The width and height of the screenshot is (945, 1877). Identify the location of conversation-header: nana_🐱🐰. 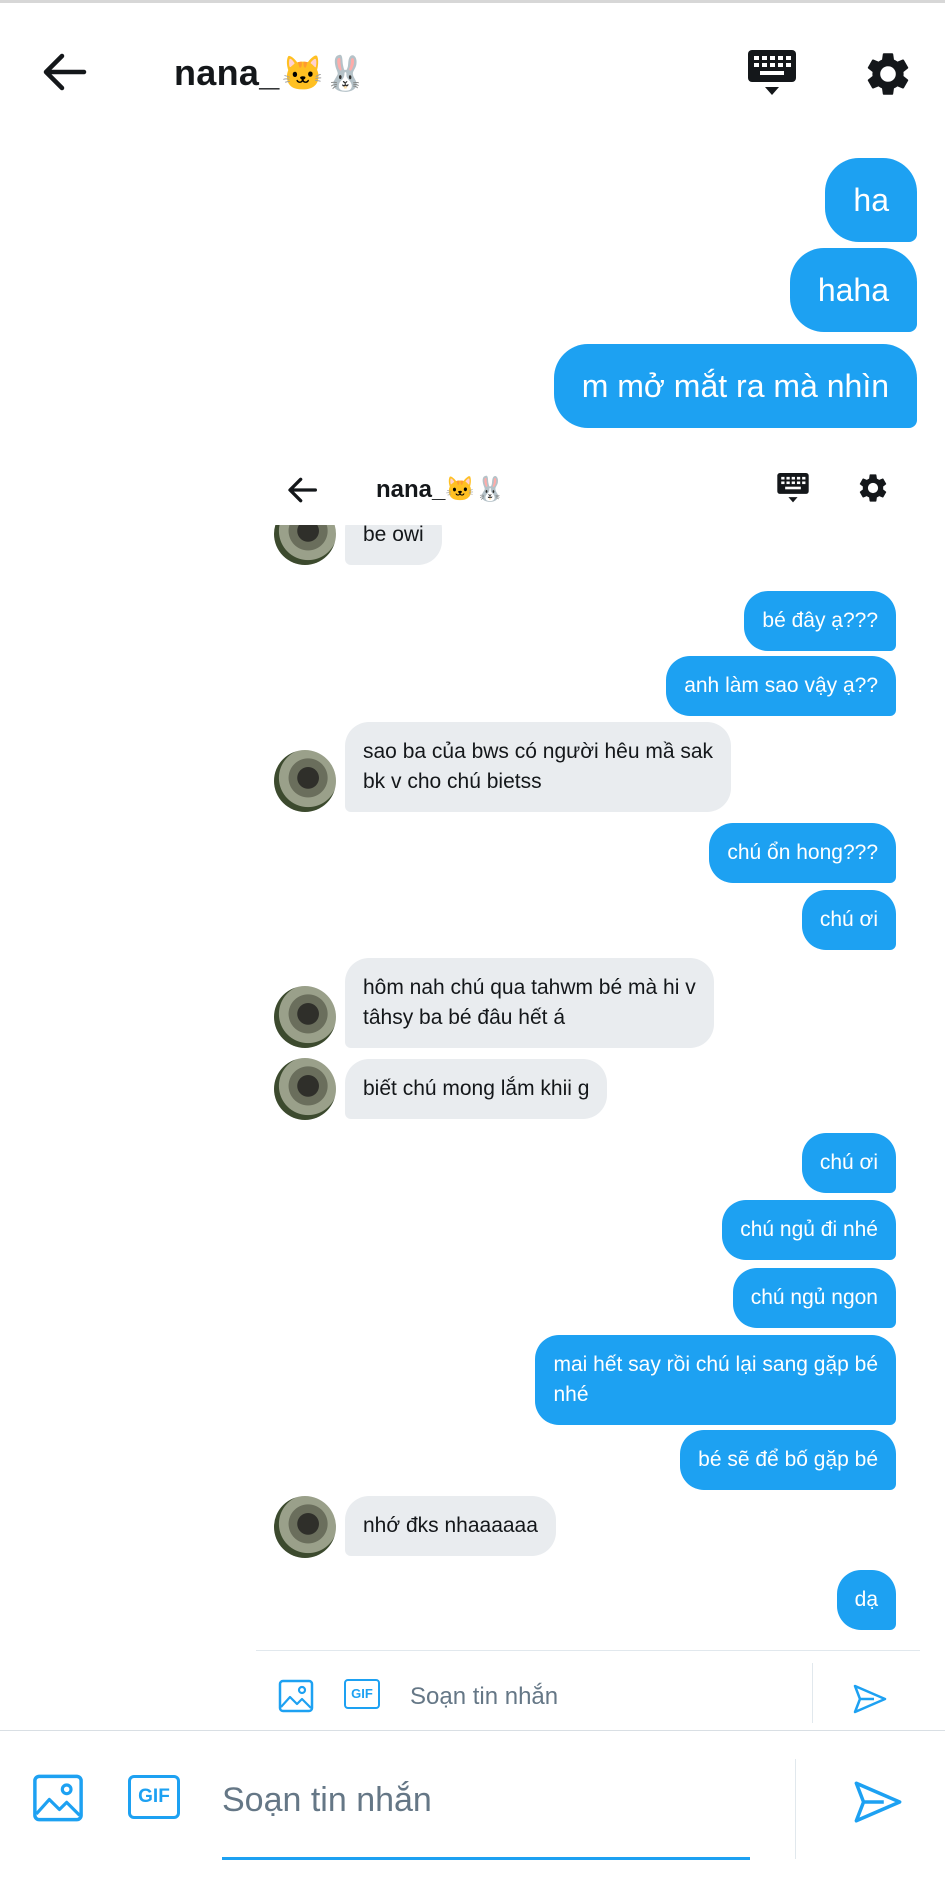
(472, 71).